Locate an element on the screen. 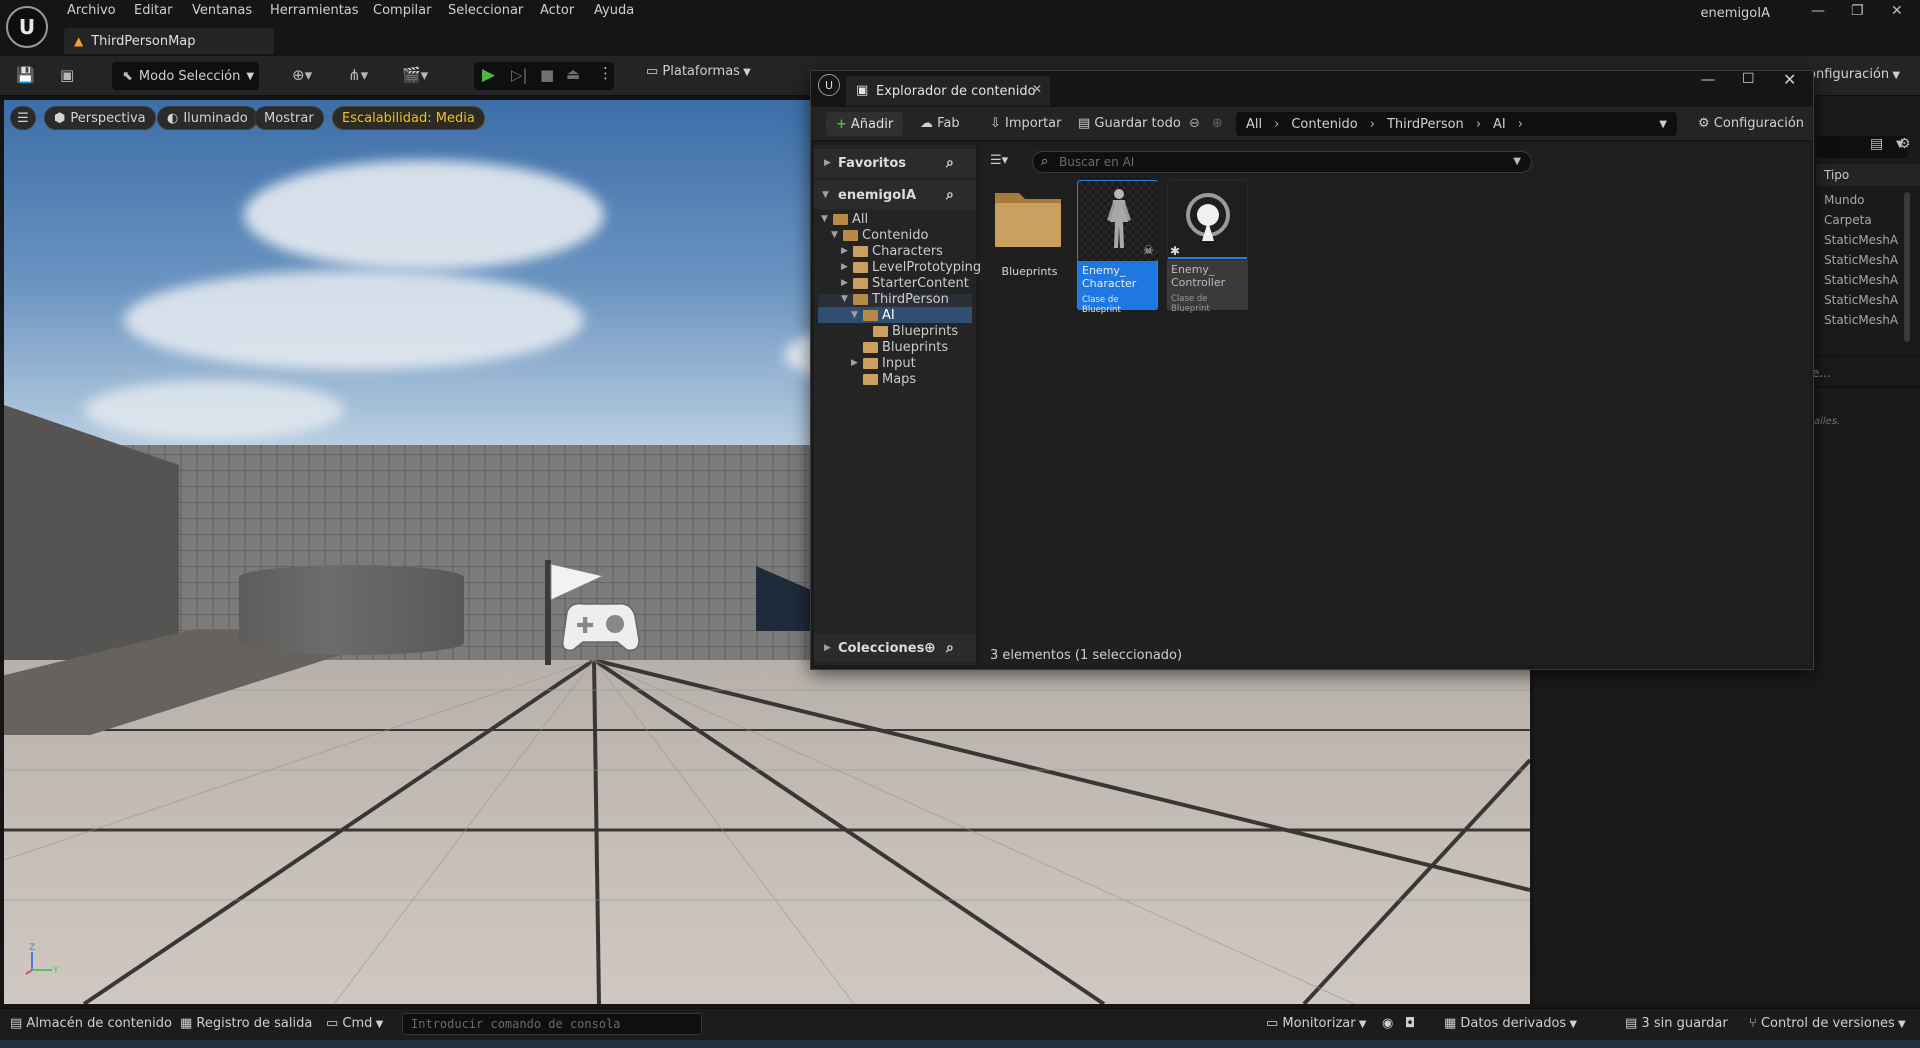 Image resolution: width=1920 pixels, height=1048 pixels. breadcrumb-ai: AI is located at coordinates (1499, 124).